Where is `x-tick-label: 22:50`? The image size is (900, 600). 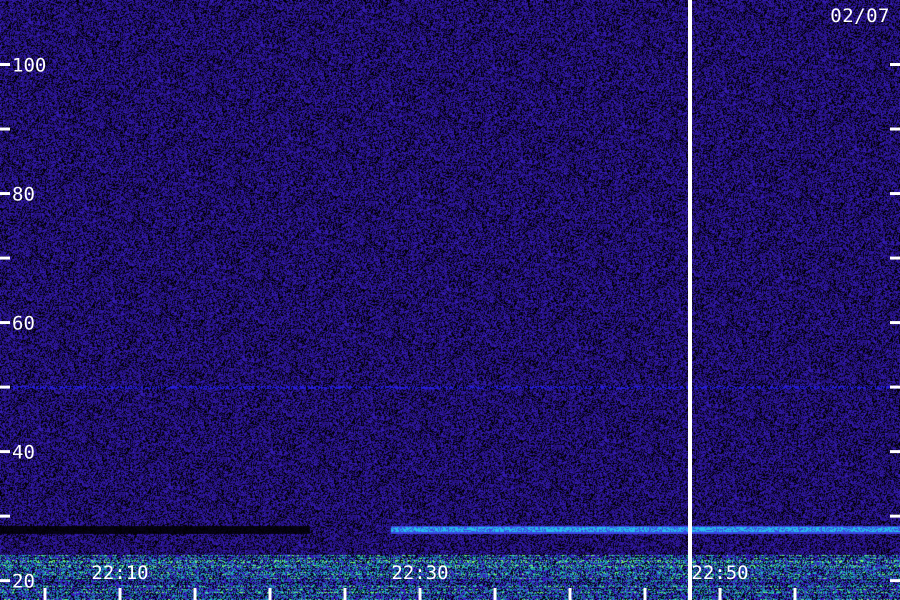
x-tick-label: 22:50 is located at coordinates (719, 573).